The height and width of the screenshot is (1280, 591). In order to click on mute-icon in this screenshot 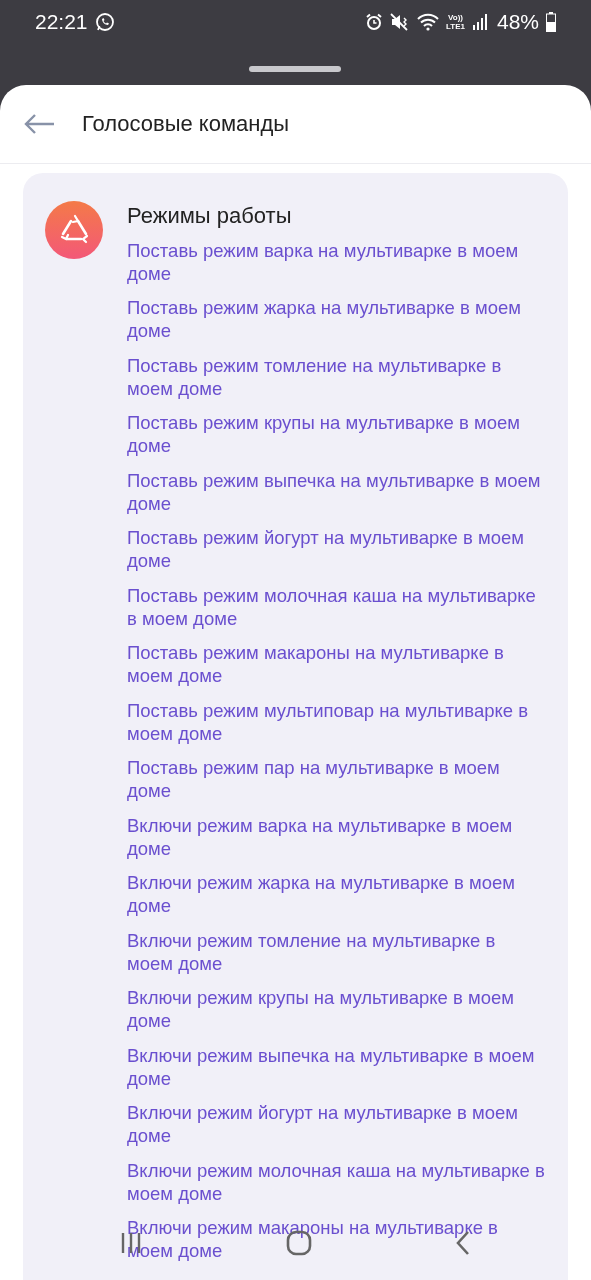, I will do `click(400, 22)`.